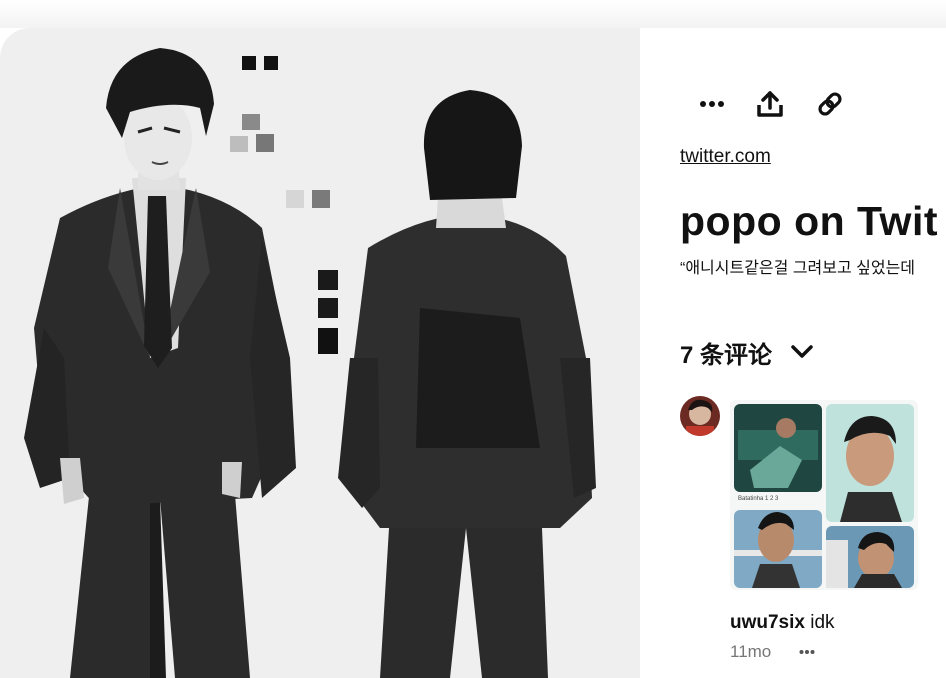  Describe the element at coordinates (700, 416) in the screenshot. I see `avatar` at that location.